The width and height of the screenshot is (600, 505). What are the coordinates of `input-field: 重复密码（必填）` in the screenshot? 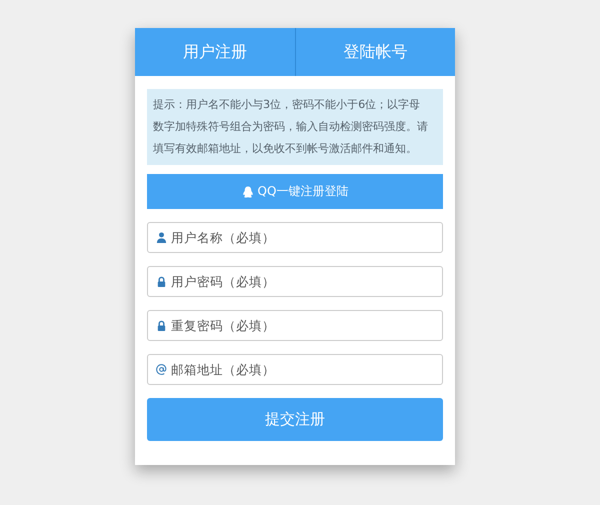 It's located at (295, 325).